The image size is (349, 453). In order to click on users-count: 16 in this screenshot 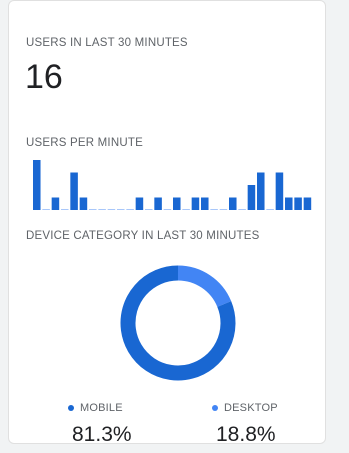, I will do `click(44, 77)`.